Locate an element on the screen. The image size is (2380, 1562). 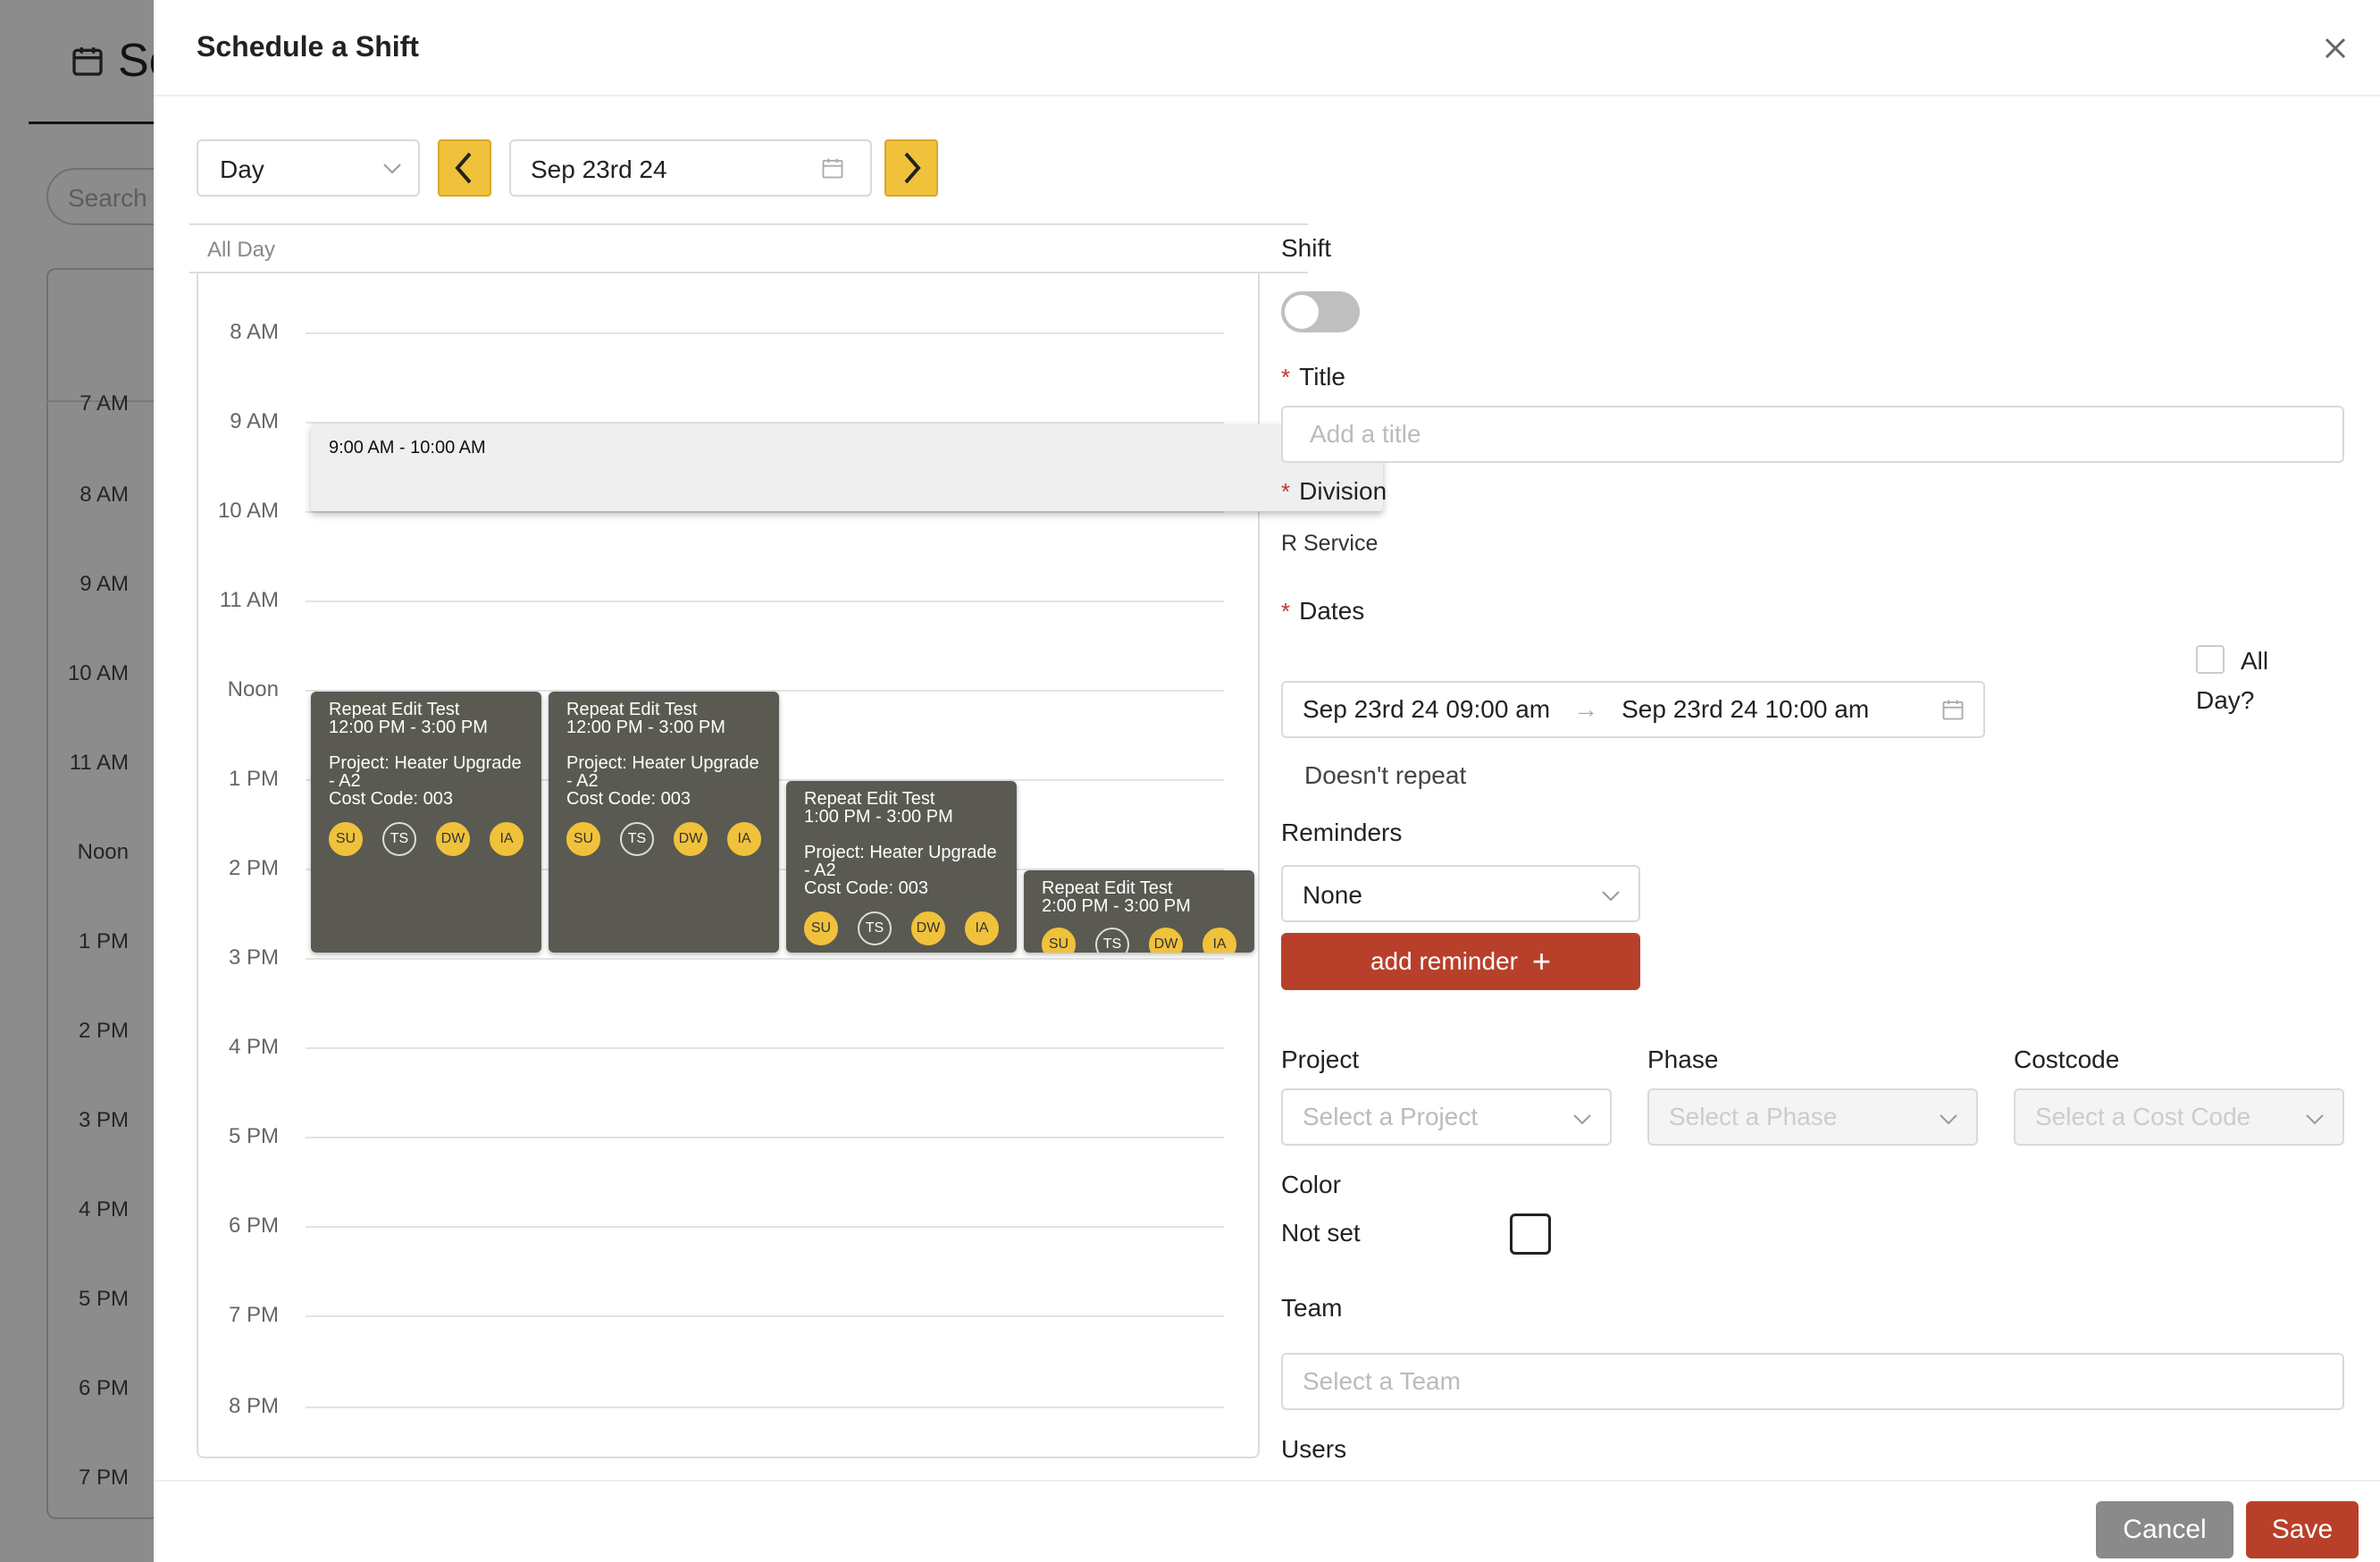
title-input: Add a title is located at coordinates (1812, 434).